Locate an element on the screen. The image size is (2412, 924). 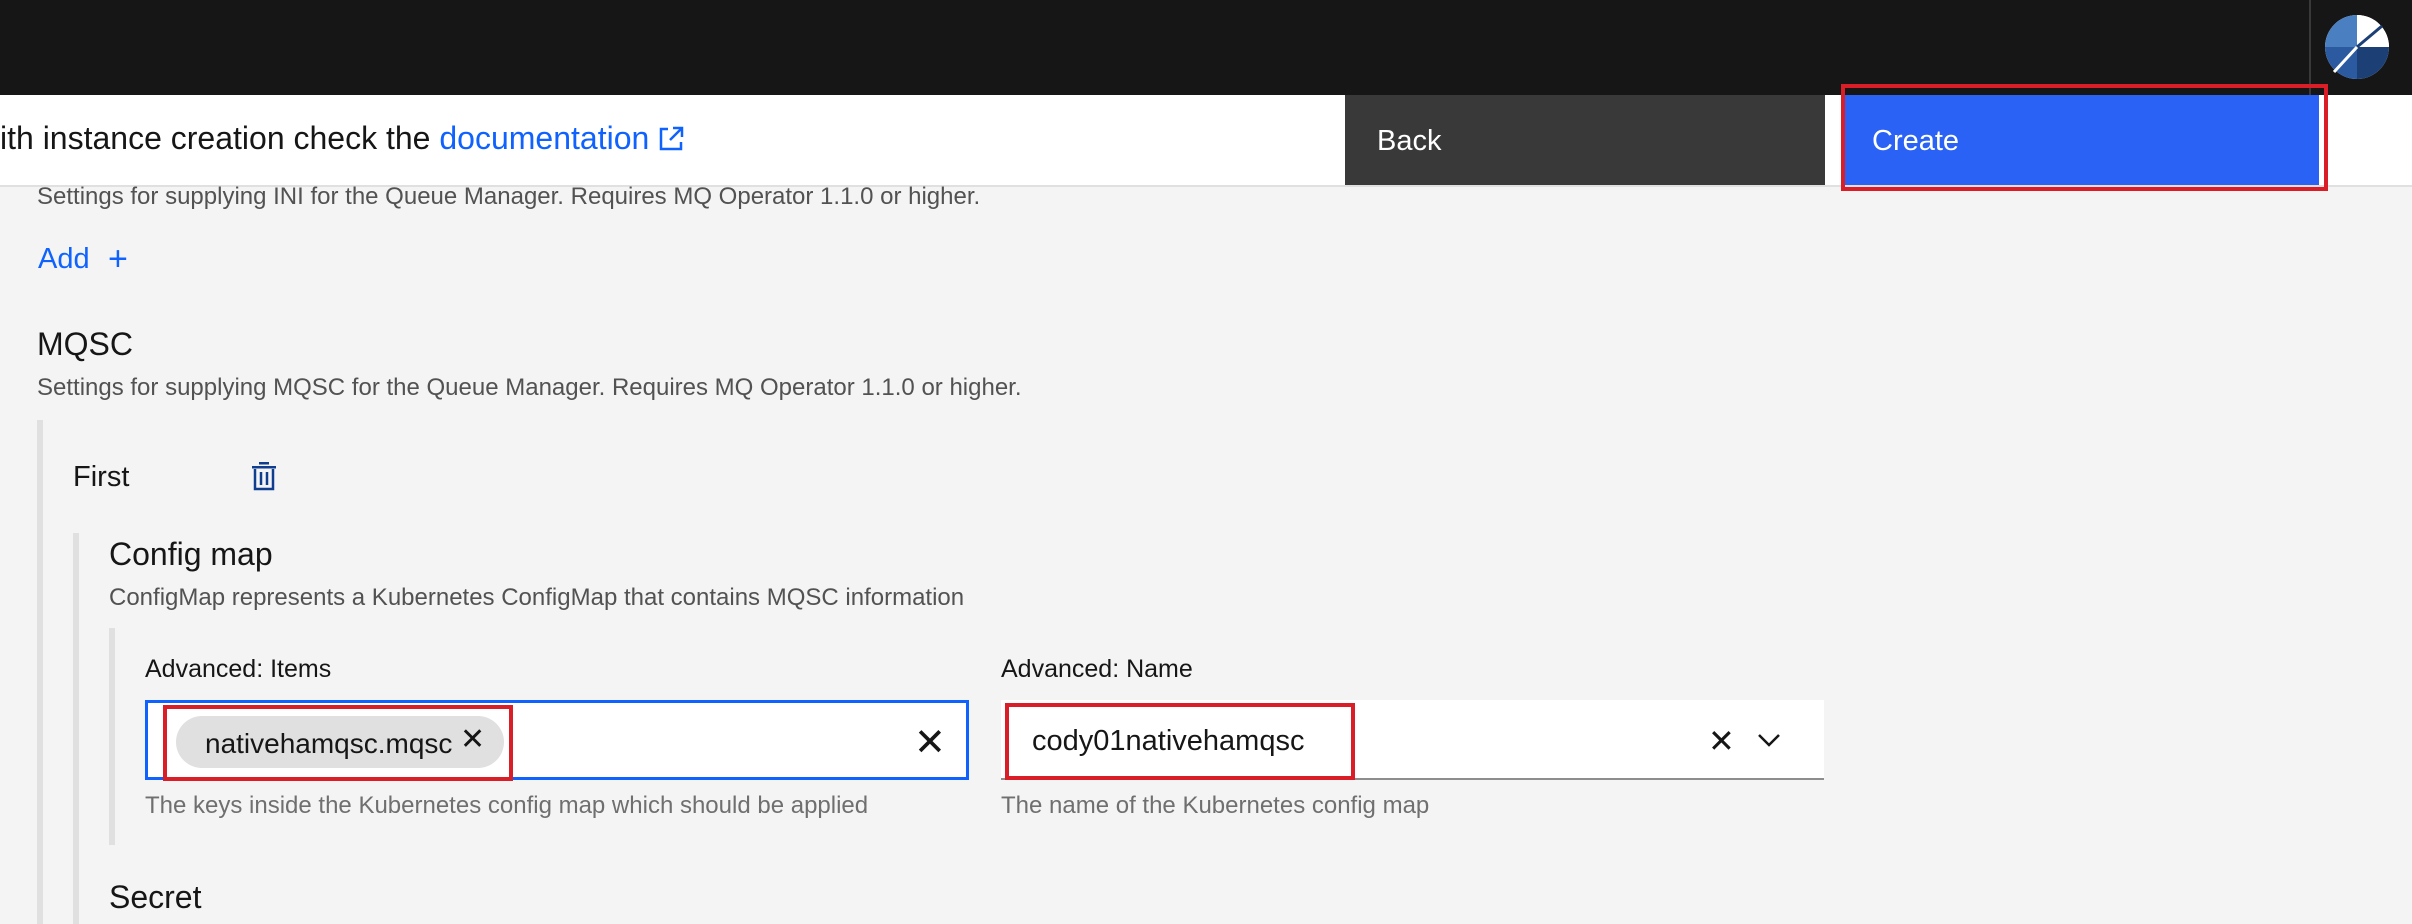
config-map-group-line is located at coordinates (112, 736).